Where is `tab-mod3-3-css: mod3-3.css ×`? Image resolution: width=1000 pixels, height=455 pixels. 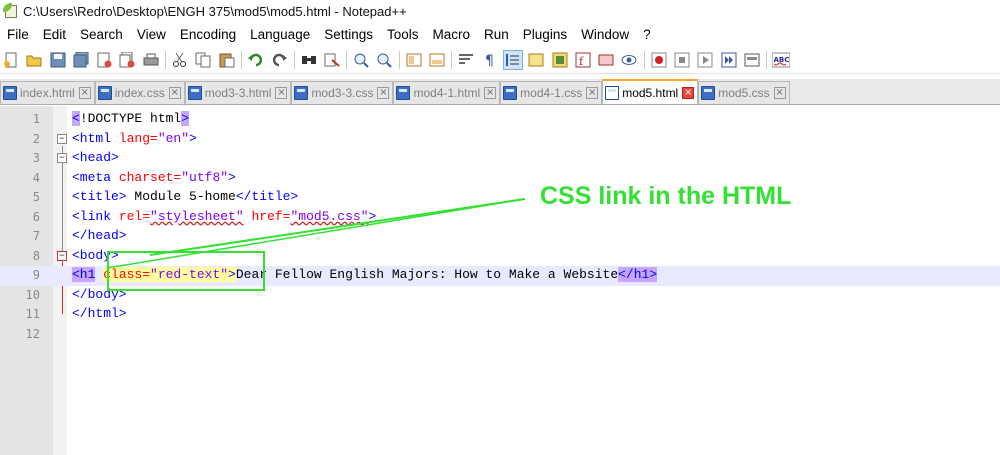 tab-mod3-3-css: mod3-3.css × is located at coordinates (342, 92).